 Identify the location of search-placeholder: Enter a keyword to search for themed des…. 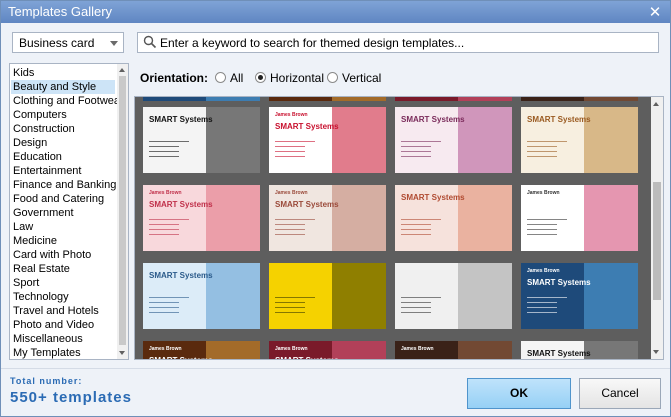
(312, 43).